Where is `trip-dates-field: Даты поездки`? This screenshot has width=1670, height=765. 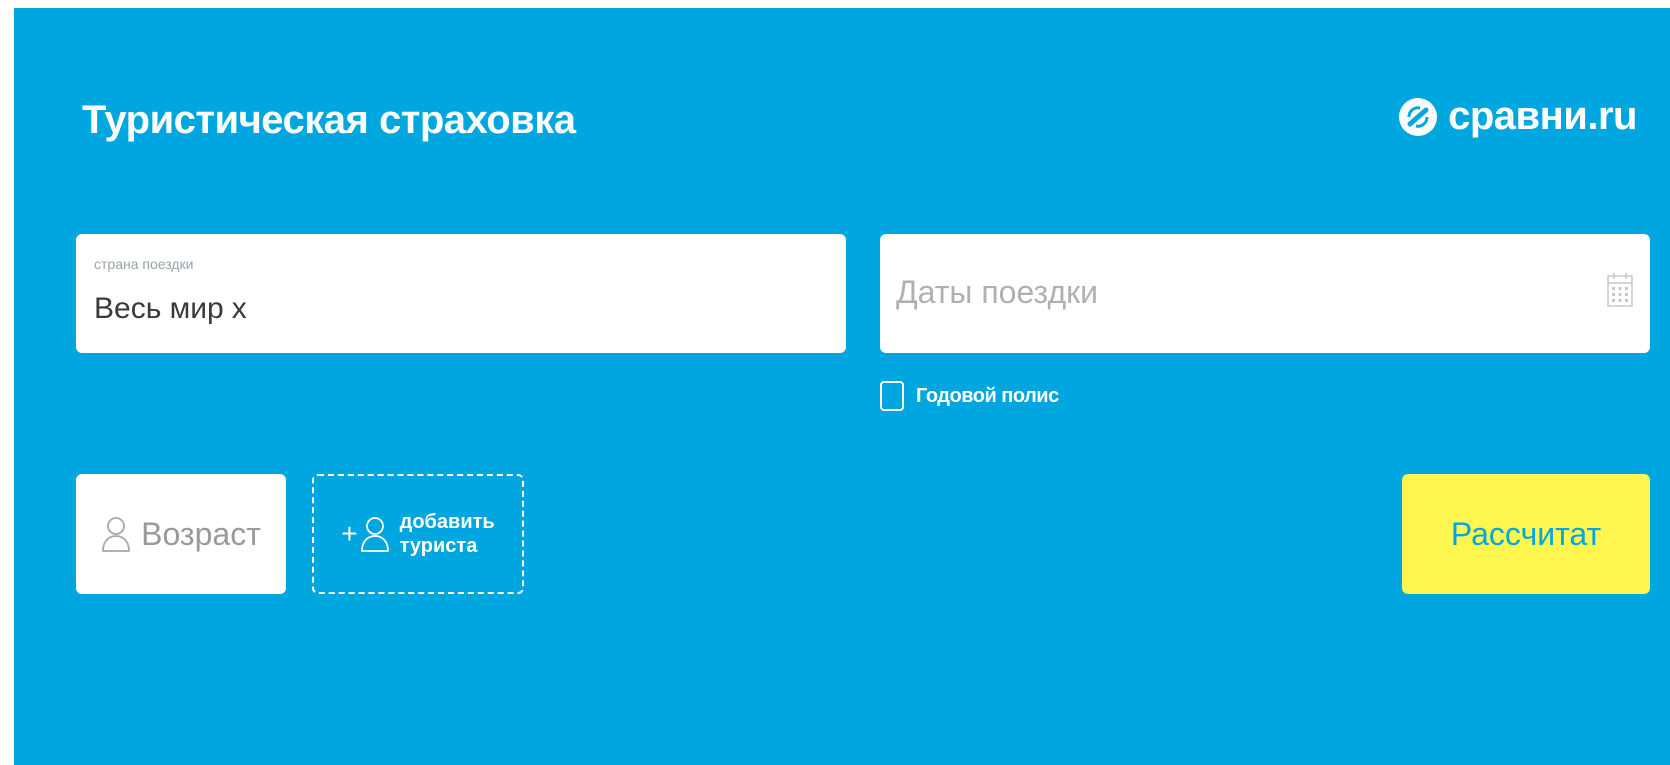
trip-dates-field: Даты поездки is located at coordinates (1265, 293).